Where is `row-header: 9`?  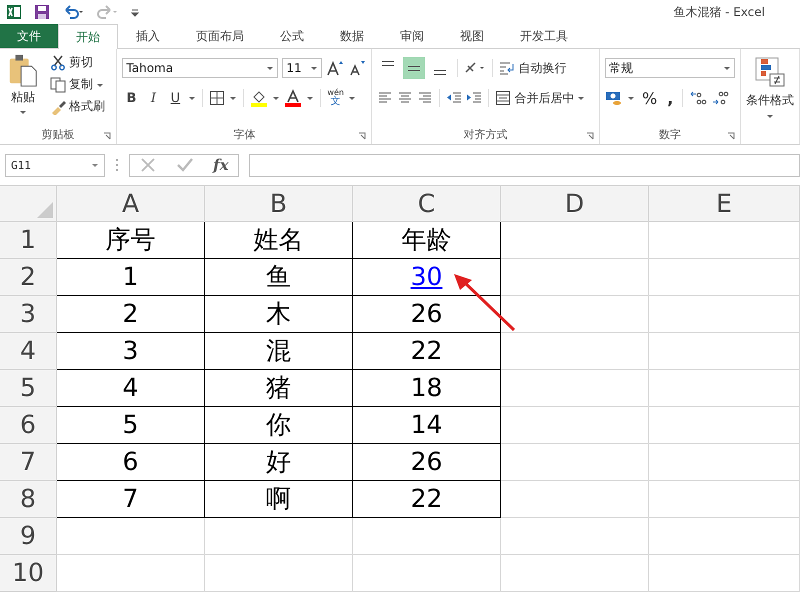 row-header: 9 is located at coordinates (28, 536).